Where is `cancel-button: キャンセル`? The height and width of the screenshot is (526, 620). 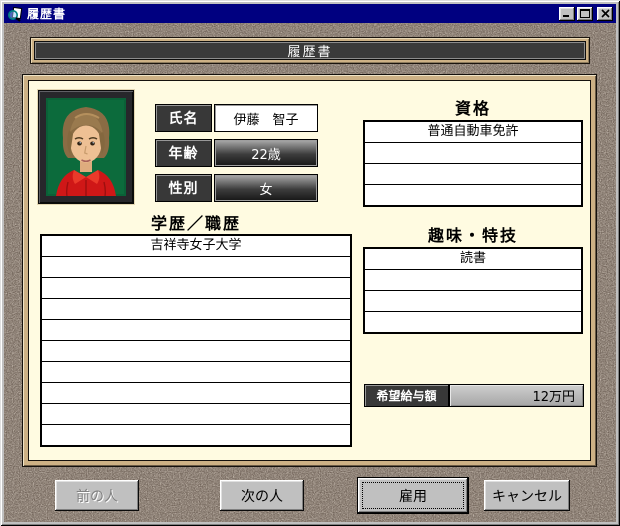 cancel-button: キャンセル is located at coordinates (527, 495).